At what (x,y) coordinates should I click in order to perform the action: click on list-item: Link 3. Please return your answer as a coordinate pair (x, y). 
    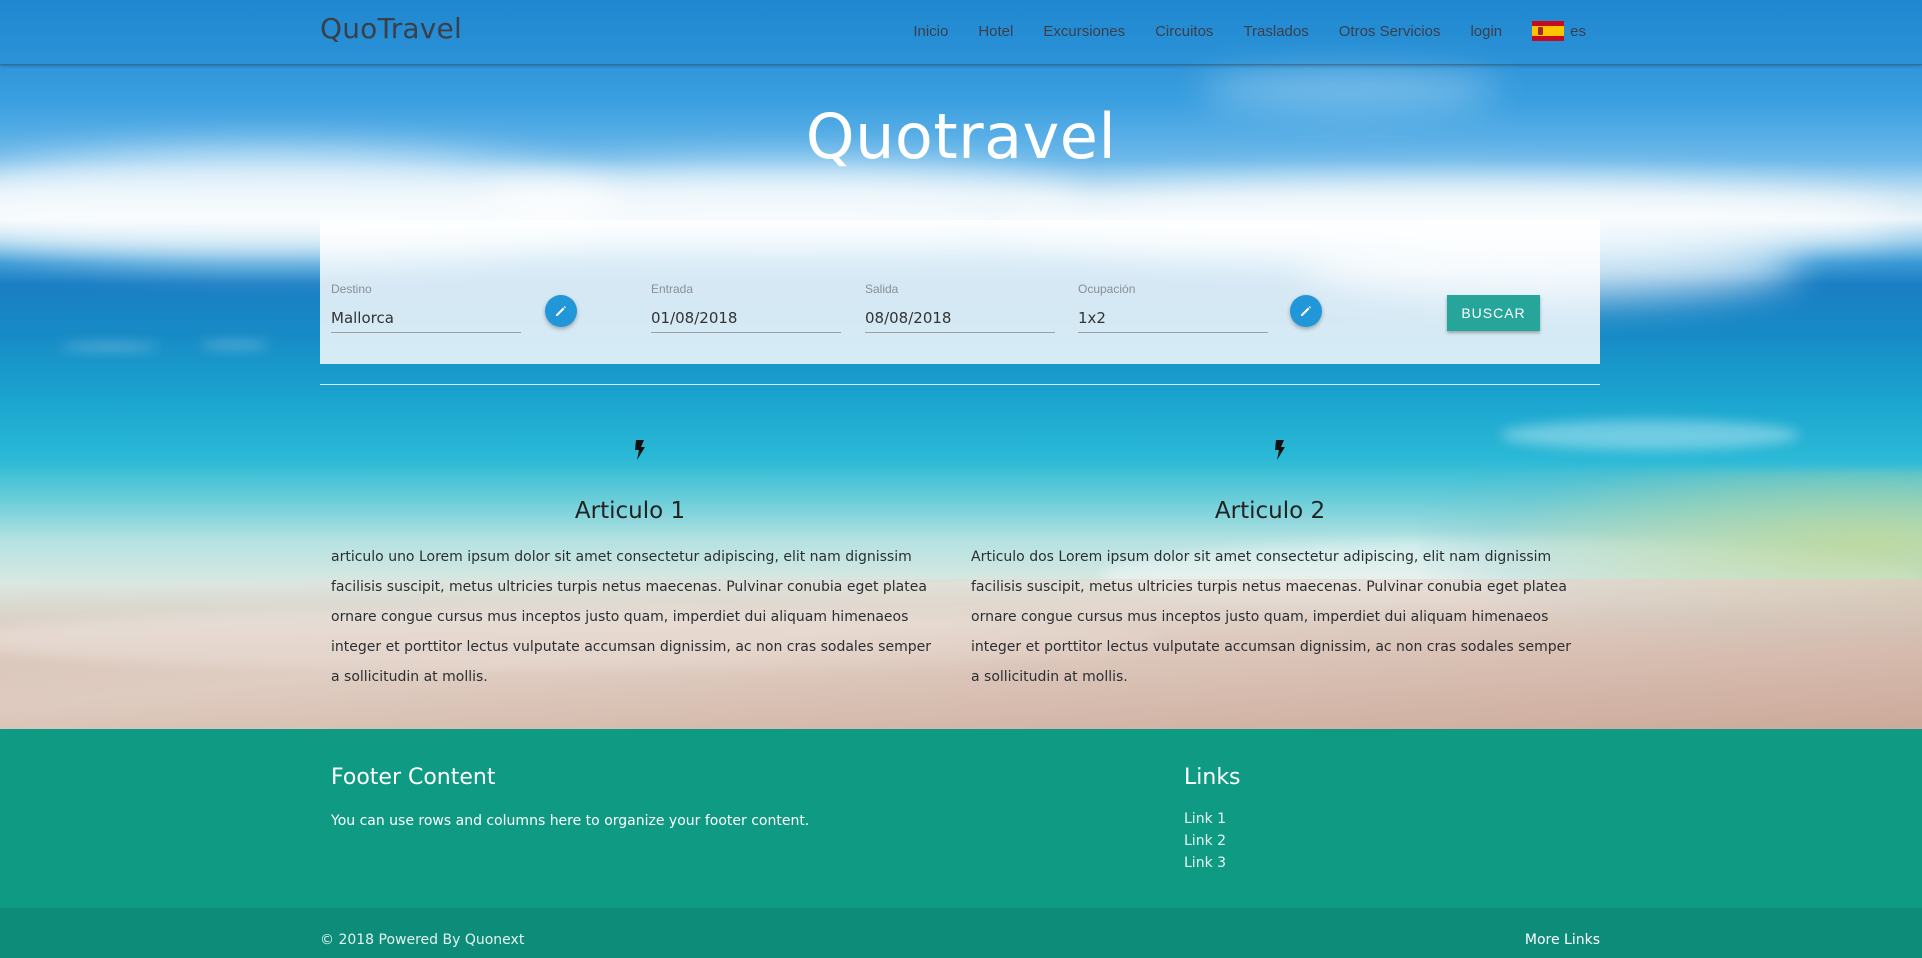
    Looking at the image, I should click on (1205, 863).